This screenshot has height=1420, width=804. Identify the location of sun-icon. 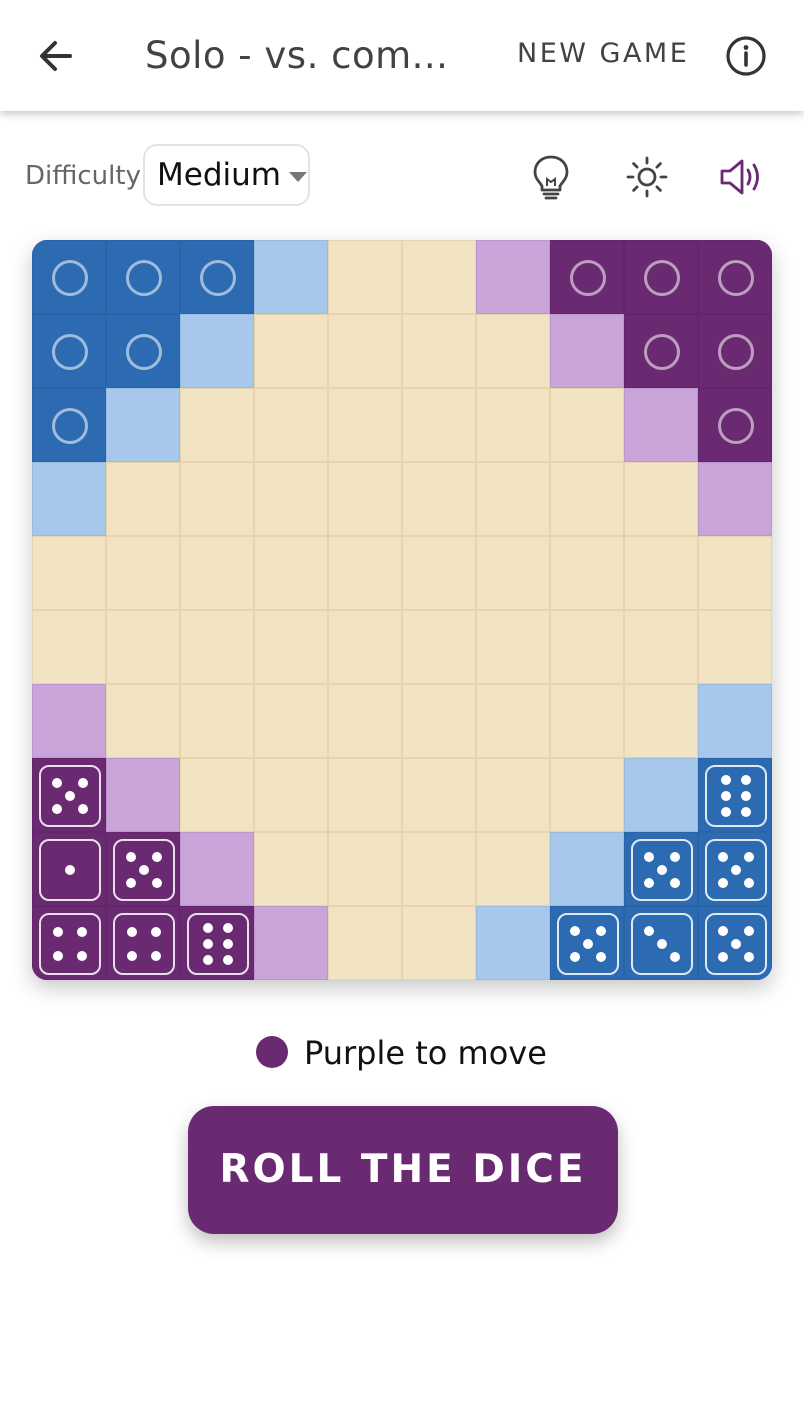
(647, 177).